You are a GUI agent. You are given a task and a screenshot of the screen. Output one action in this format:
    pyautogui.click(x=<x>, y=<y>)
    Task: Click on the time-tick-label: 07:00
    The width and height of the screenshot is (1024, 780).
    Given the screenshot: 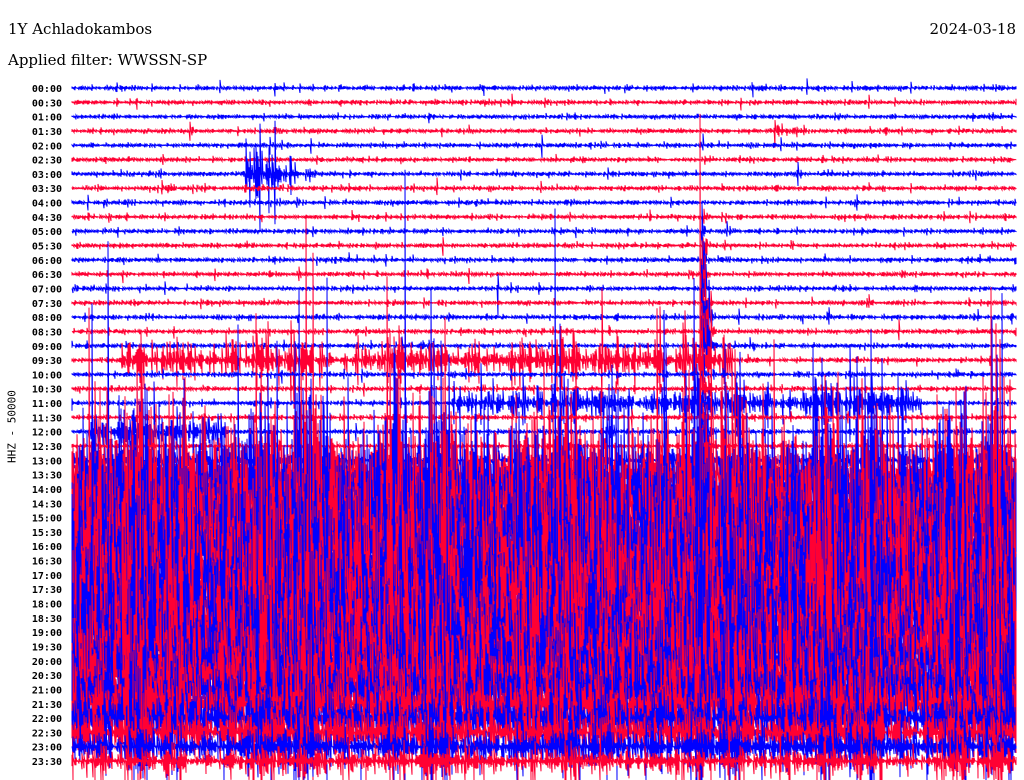 What is the action you would take?
    pyautogui.click(x=47, y=289)
    